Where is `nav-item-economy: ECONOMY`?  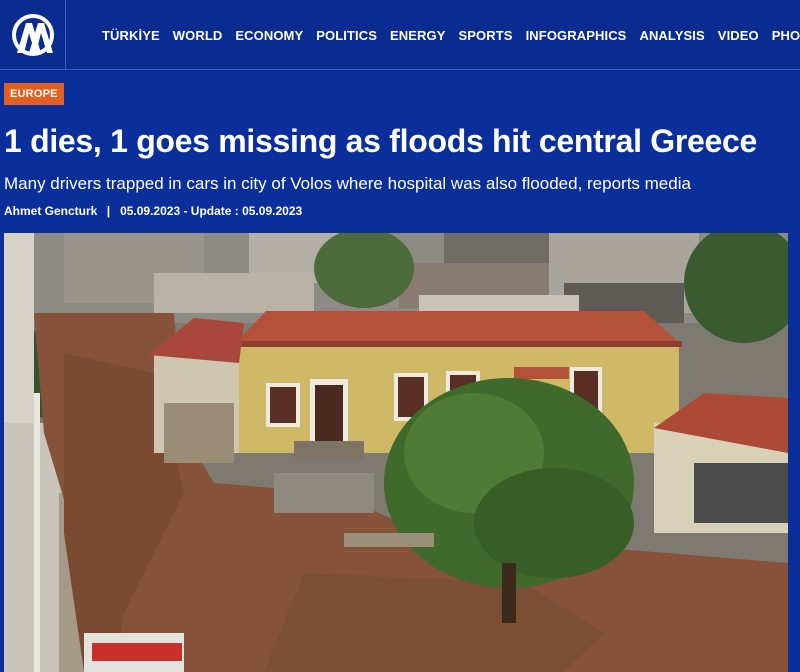
nav-item-economy: ECONOMY is located at coordinates (269, 35).